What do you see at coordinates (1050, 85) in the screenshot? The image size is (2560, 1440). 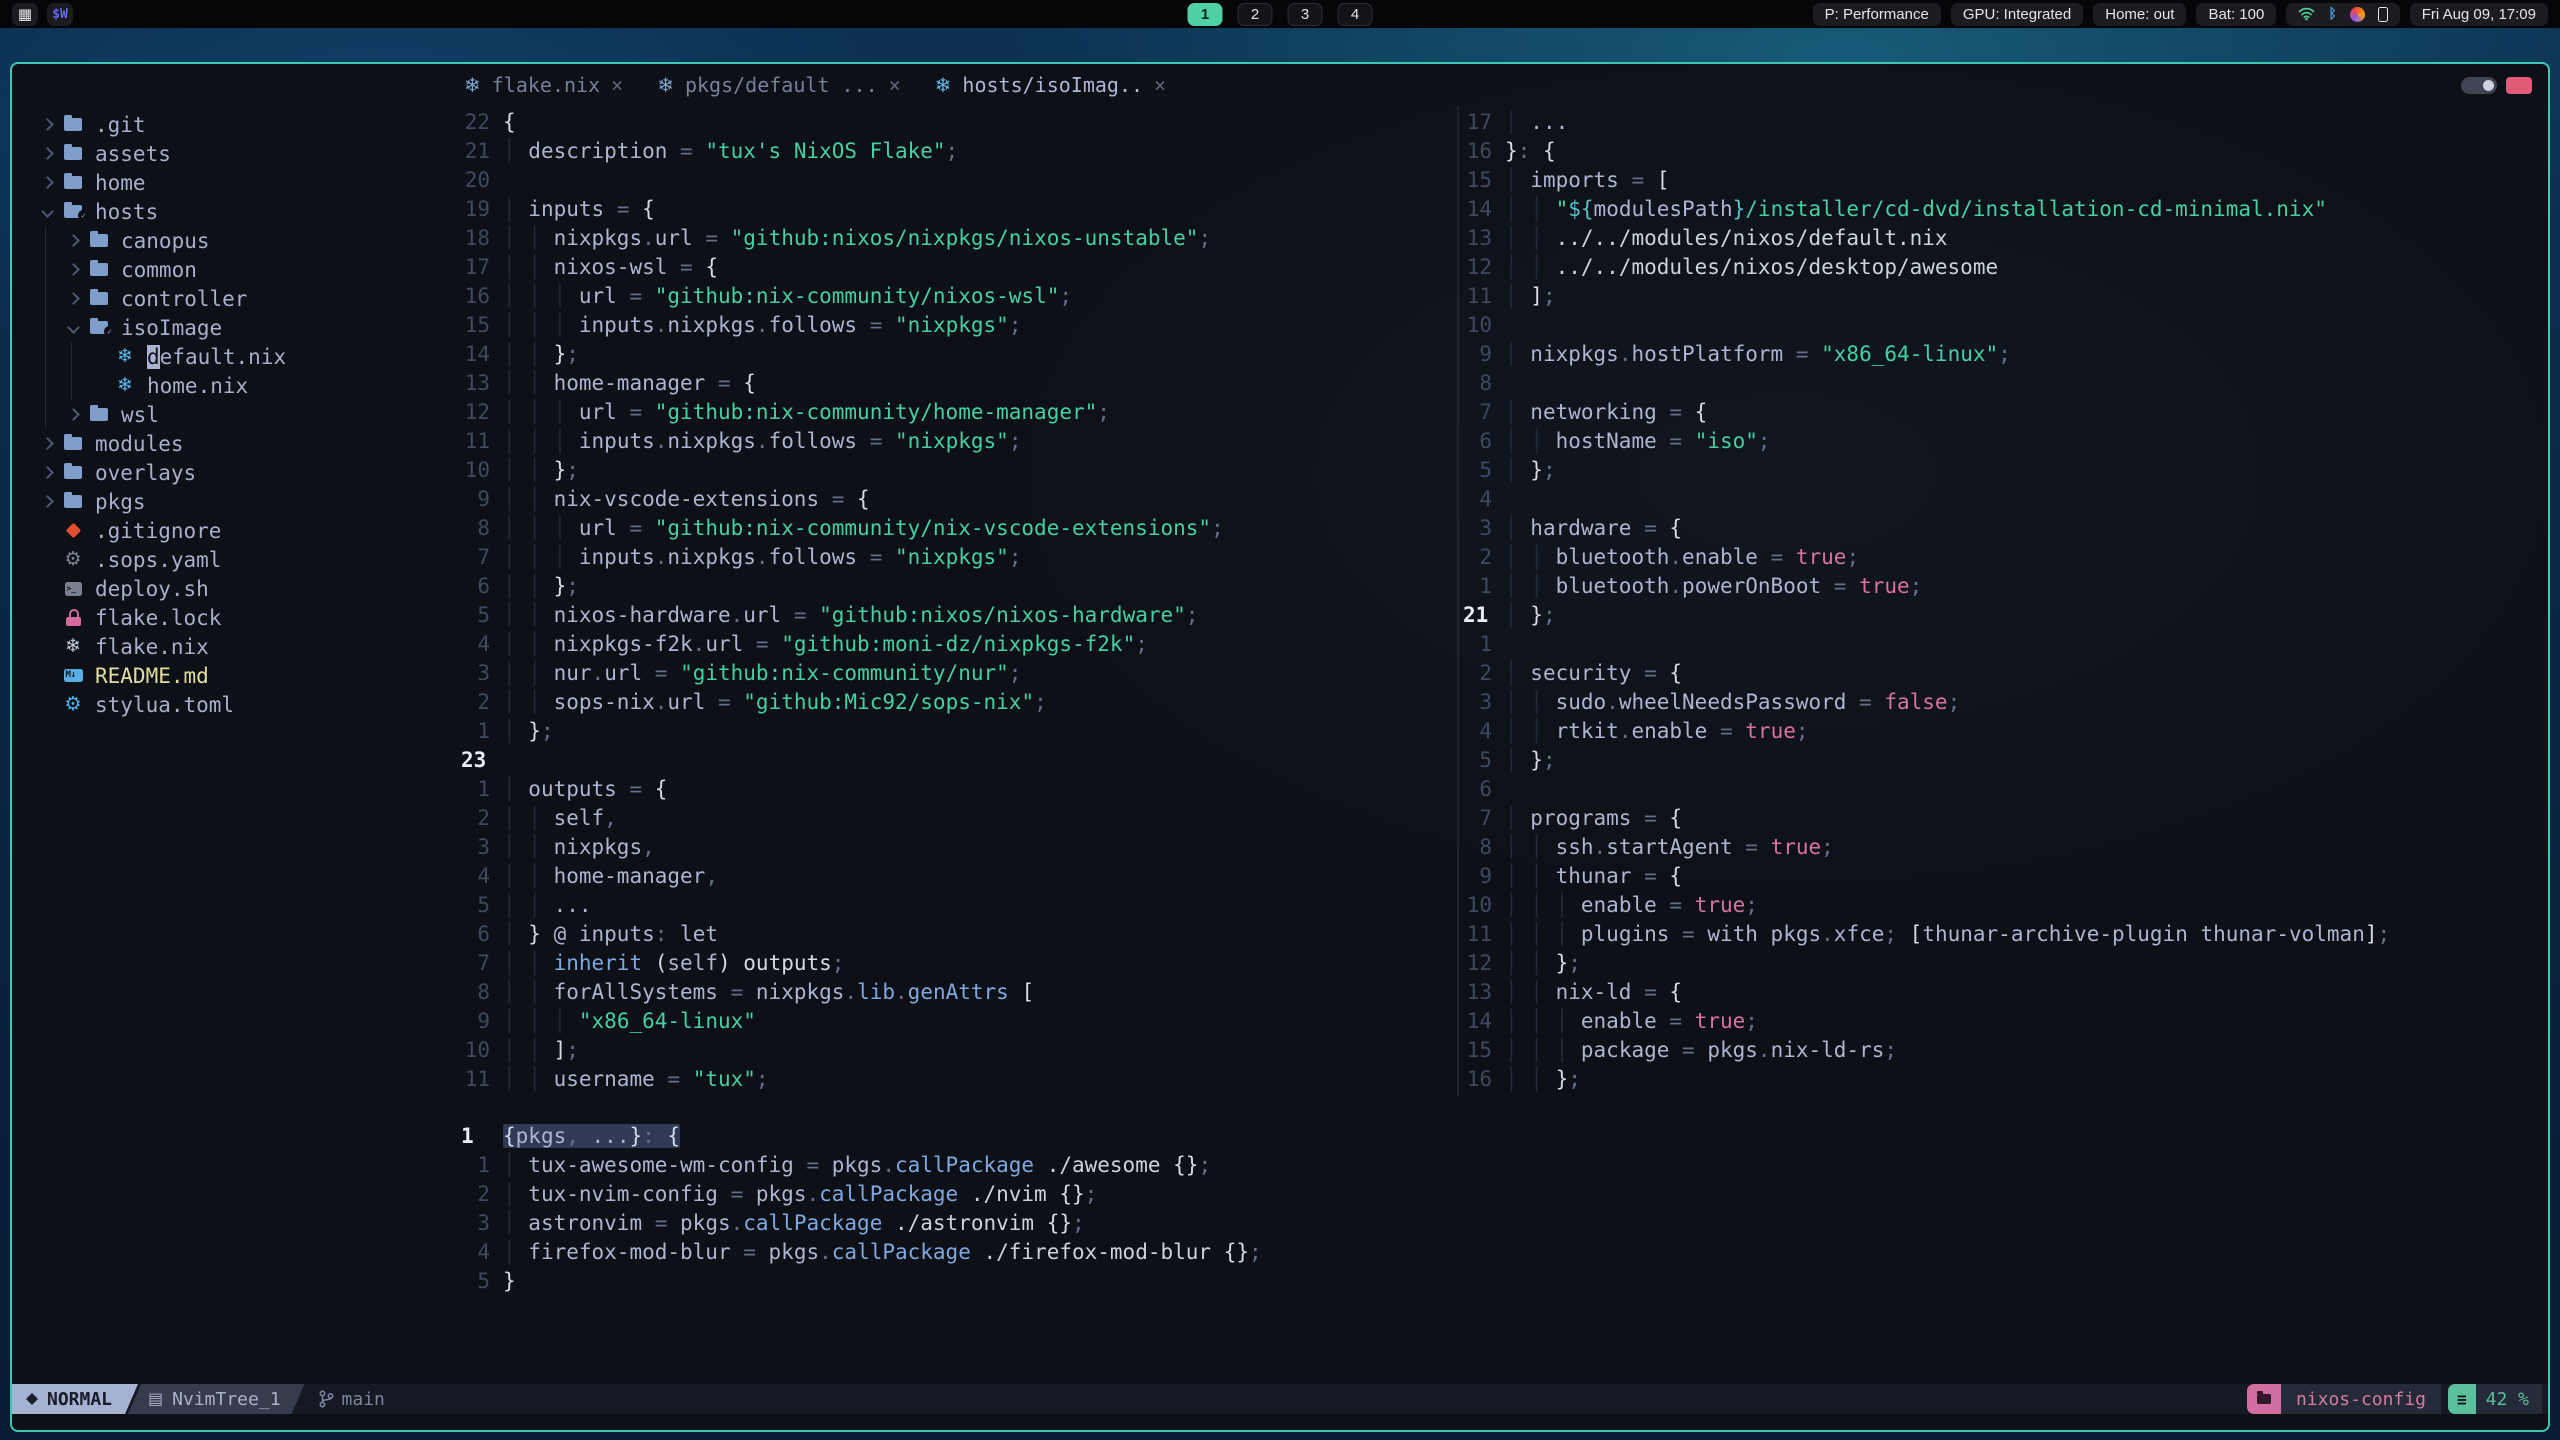 I see `tab-hosts/isoImag..: ❄ hosts/isoImag.. ×` at bounding box center [1050, 85].